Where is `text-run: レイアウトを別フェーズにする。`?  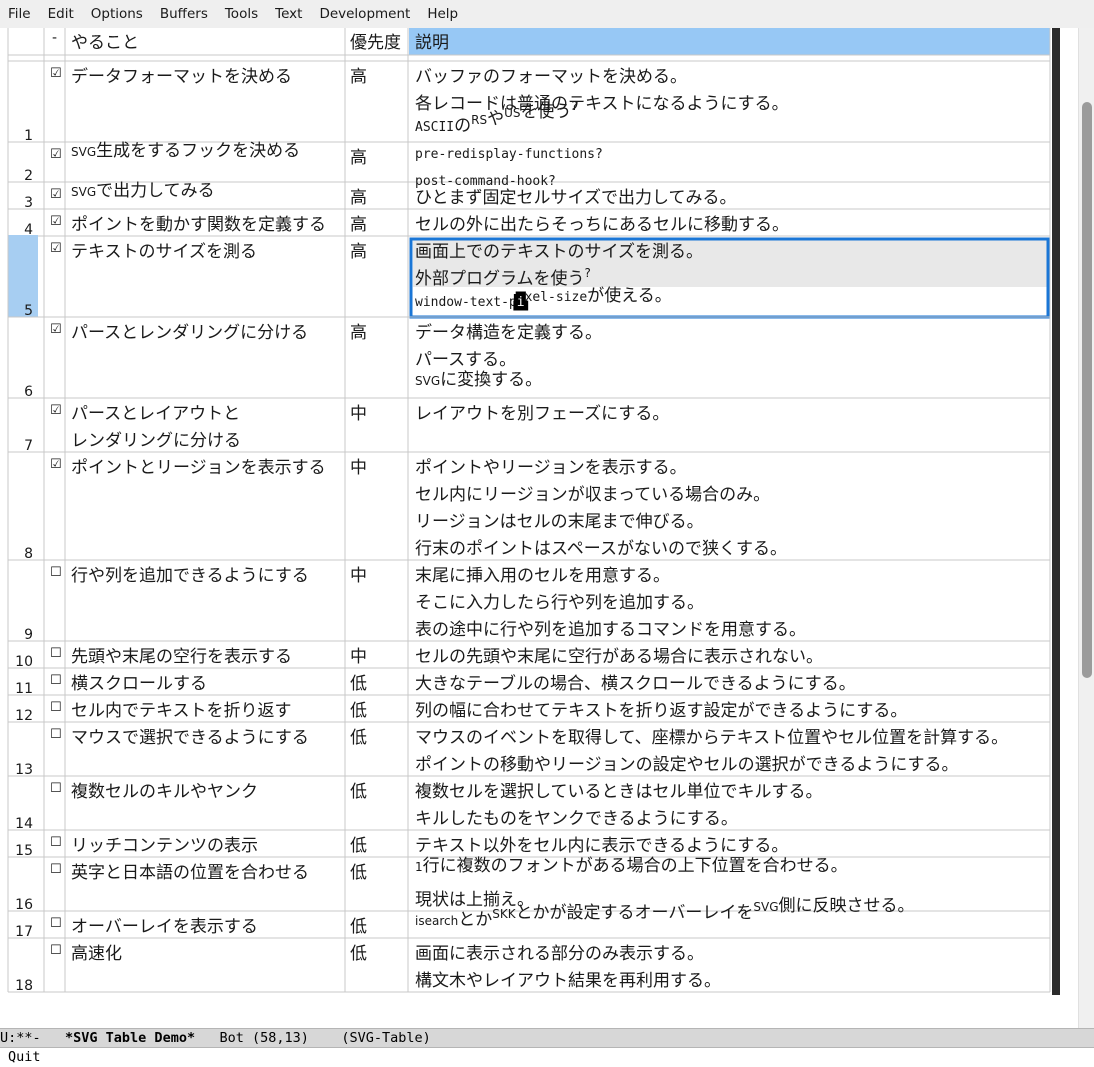 text-run: レイアウトを別フェーズにする。 is located at coordinates (542, 414).